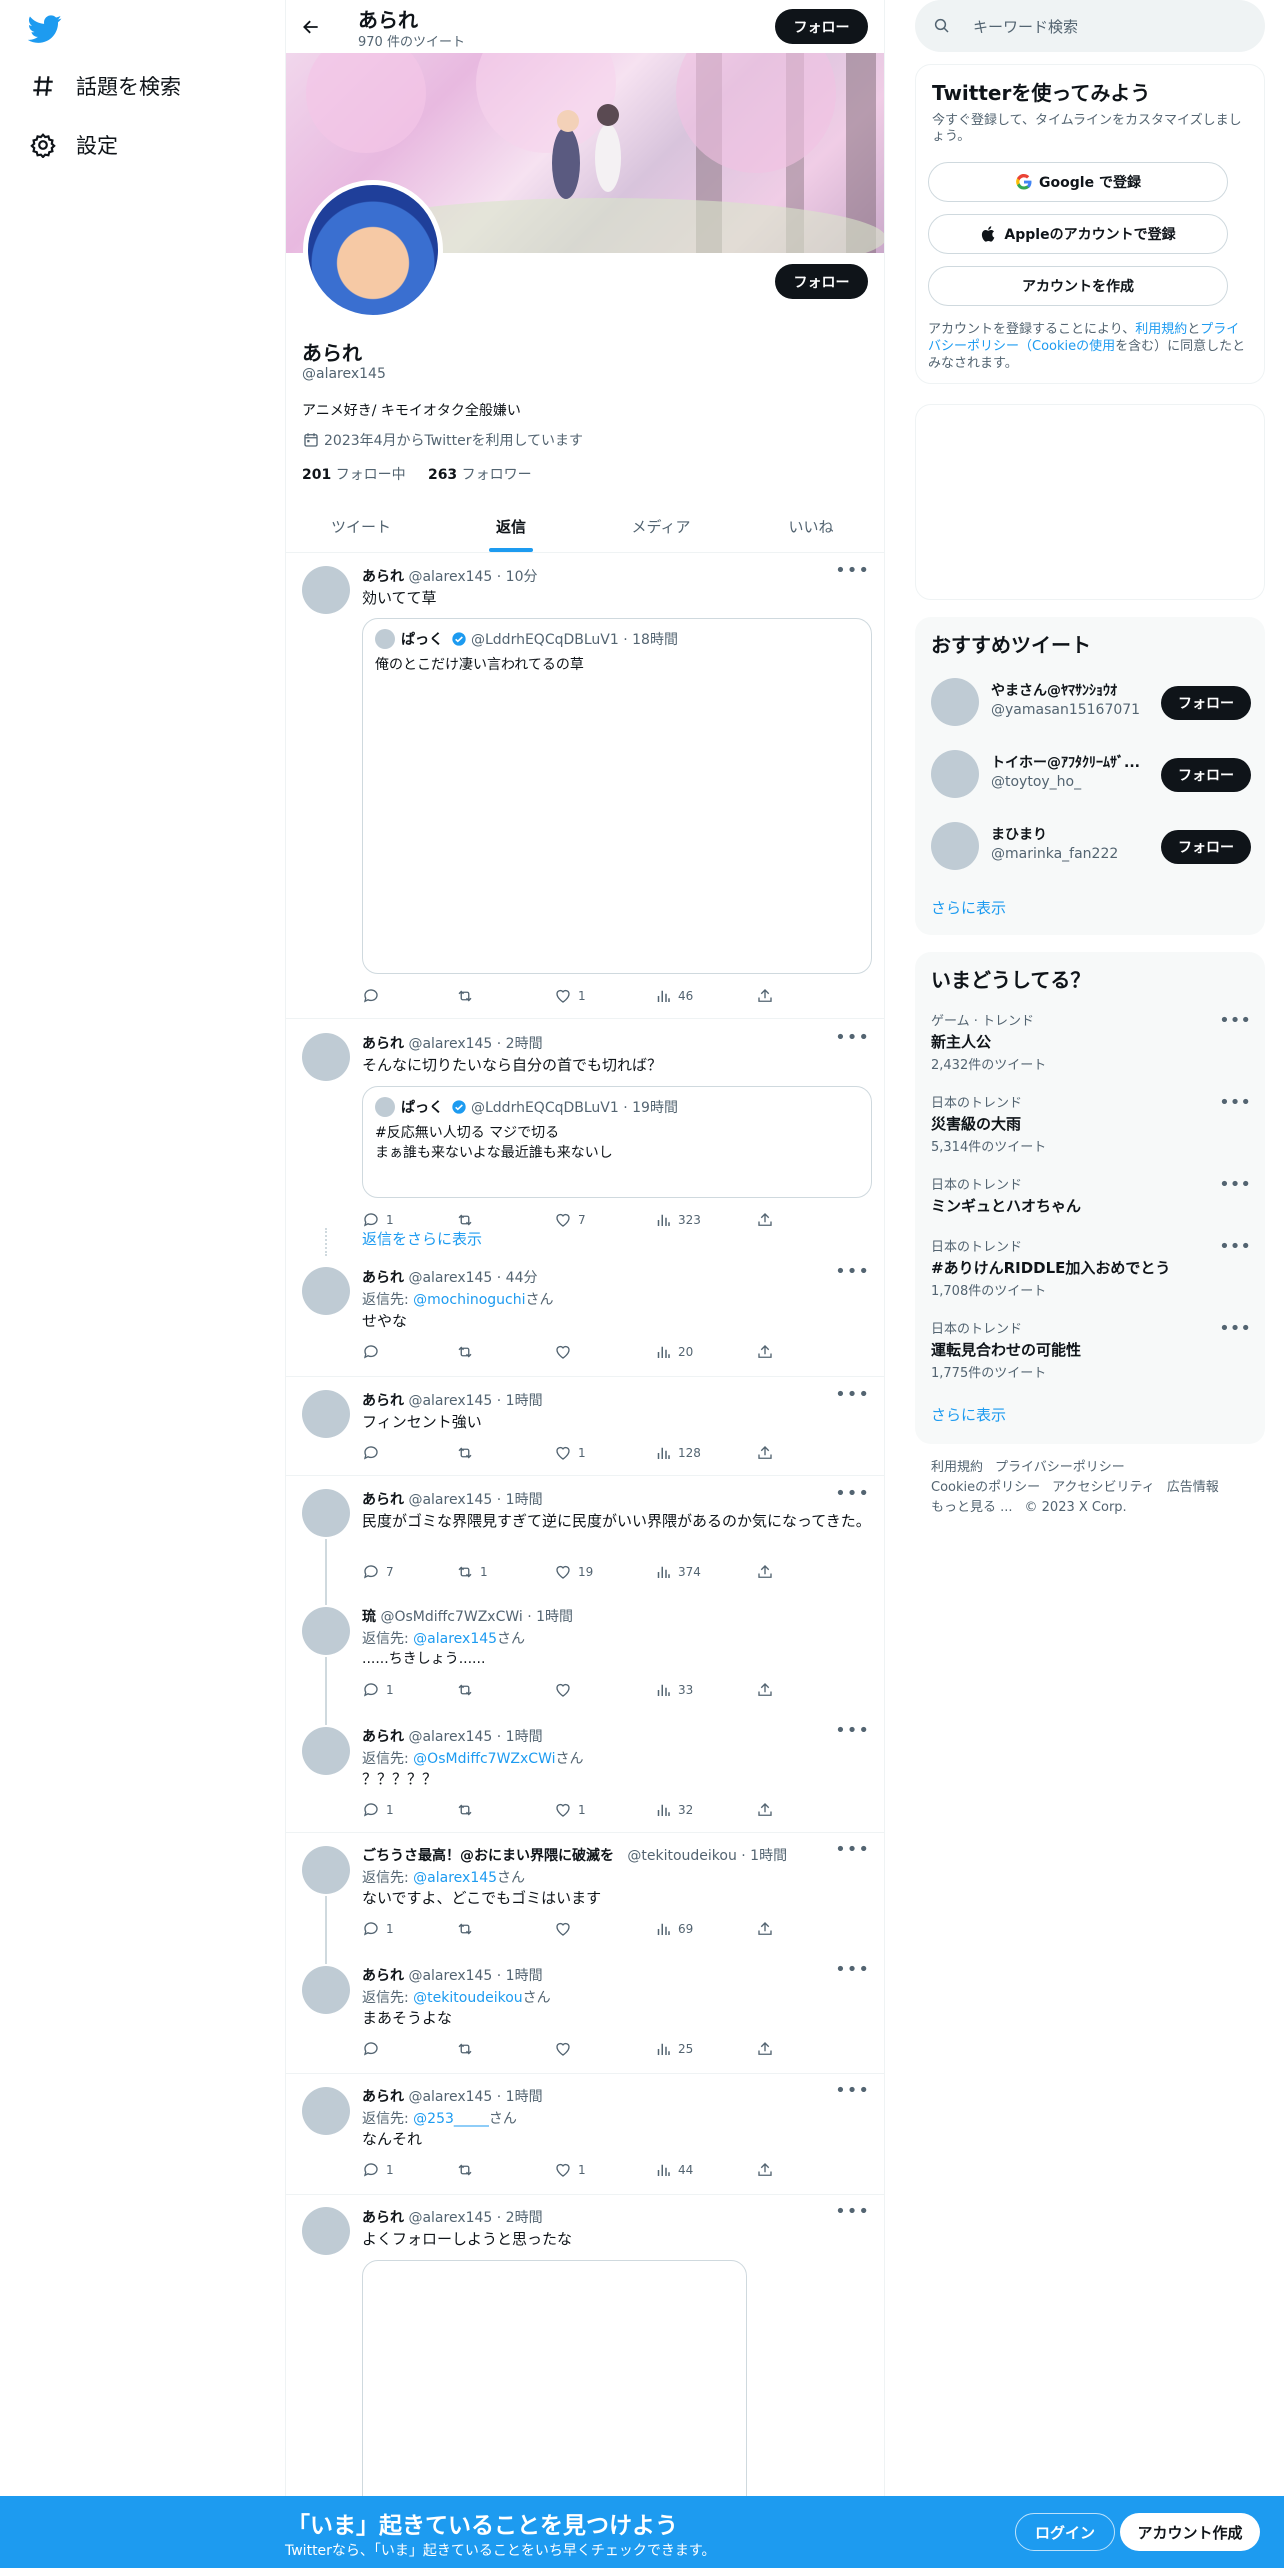 This screenshot has height=2568, width=1284. I want to click on views-button: 44, so click(673, 2170).